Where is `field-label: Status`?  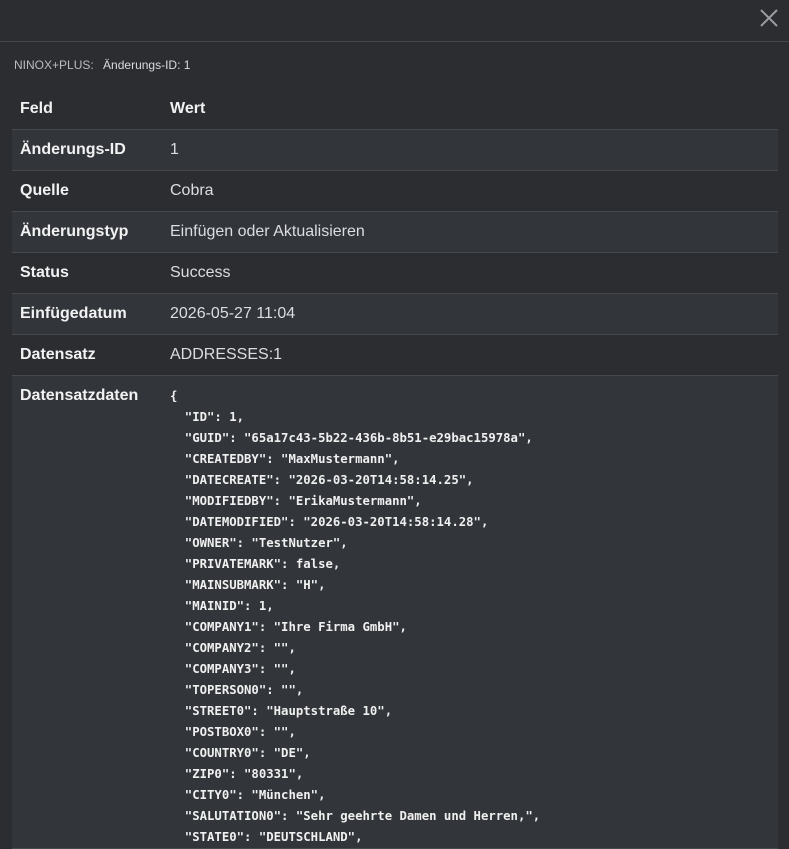
field-label: Status is located at coordinates (44, 272).